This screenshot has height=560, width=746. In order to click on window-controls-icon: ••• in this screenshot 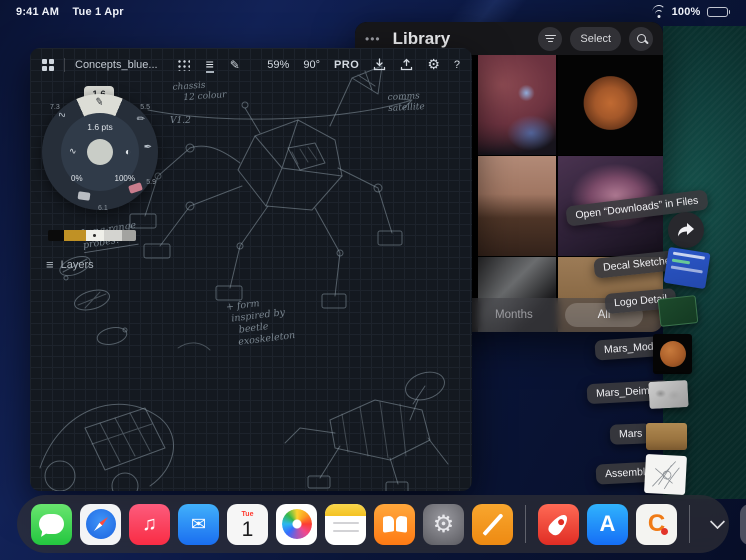, I will do `click(373, 39)`.